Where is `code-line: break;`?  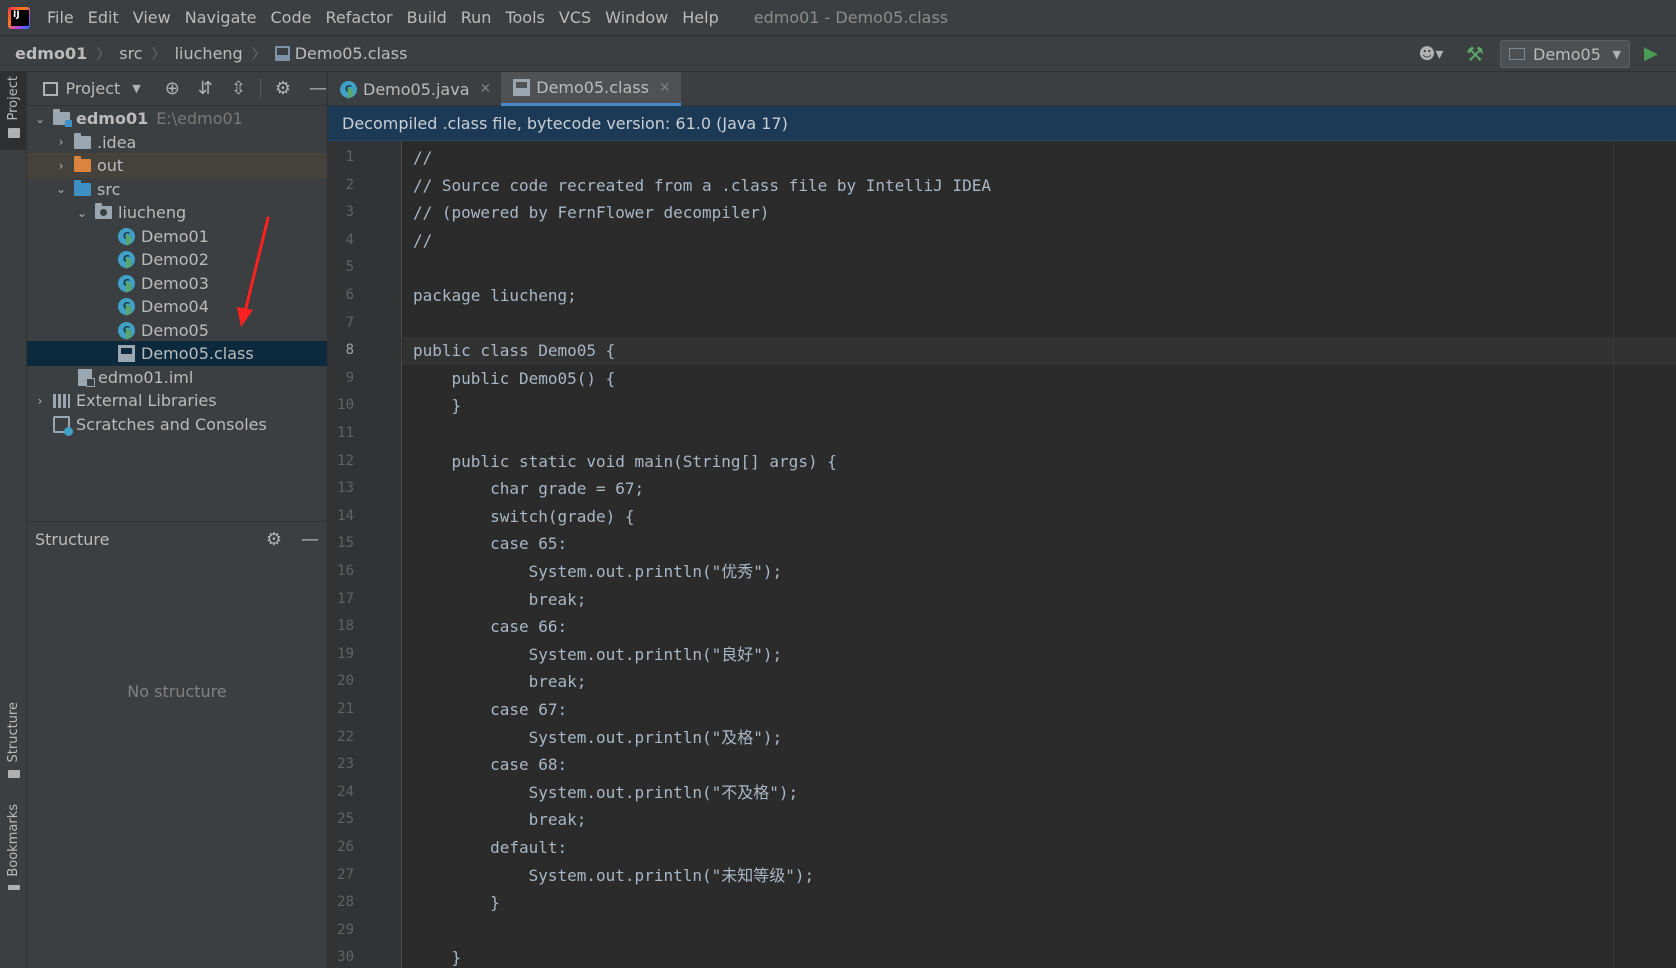 code-line: break; is located at coordinates (500, 682).